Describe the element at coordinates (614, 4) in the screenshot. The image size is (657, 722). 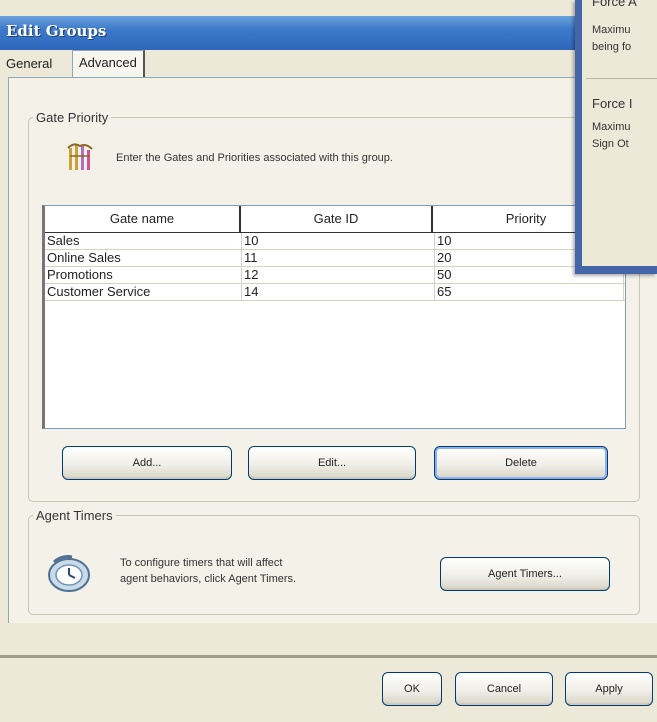
I see `overlay-group1-label: Force A` at that location.